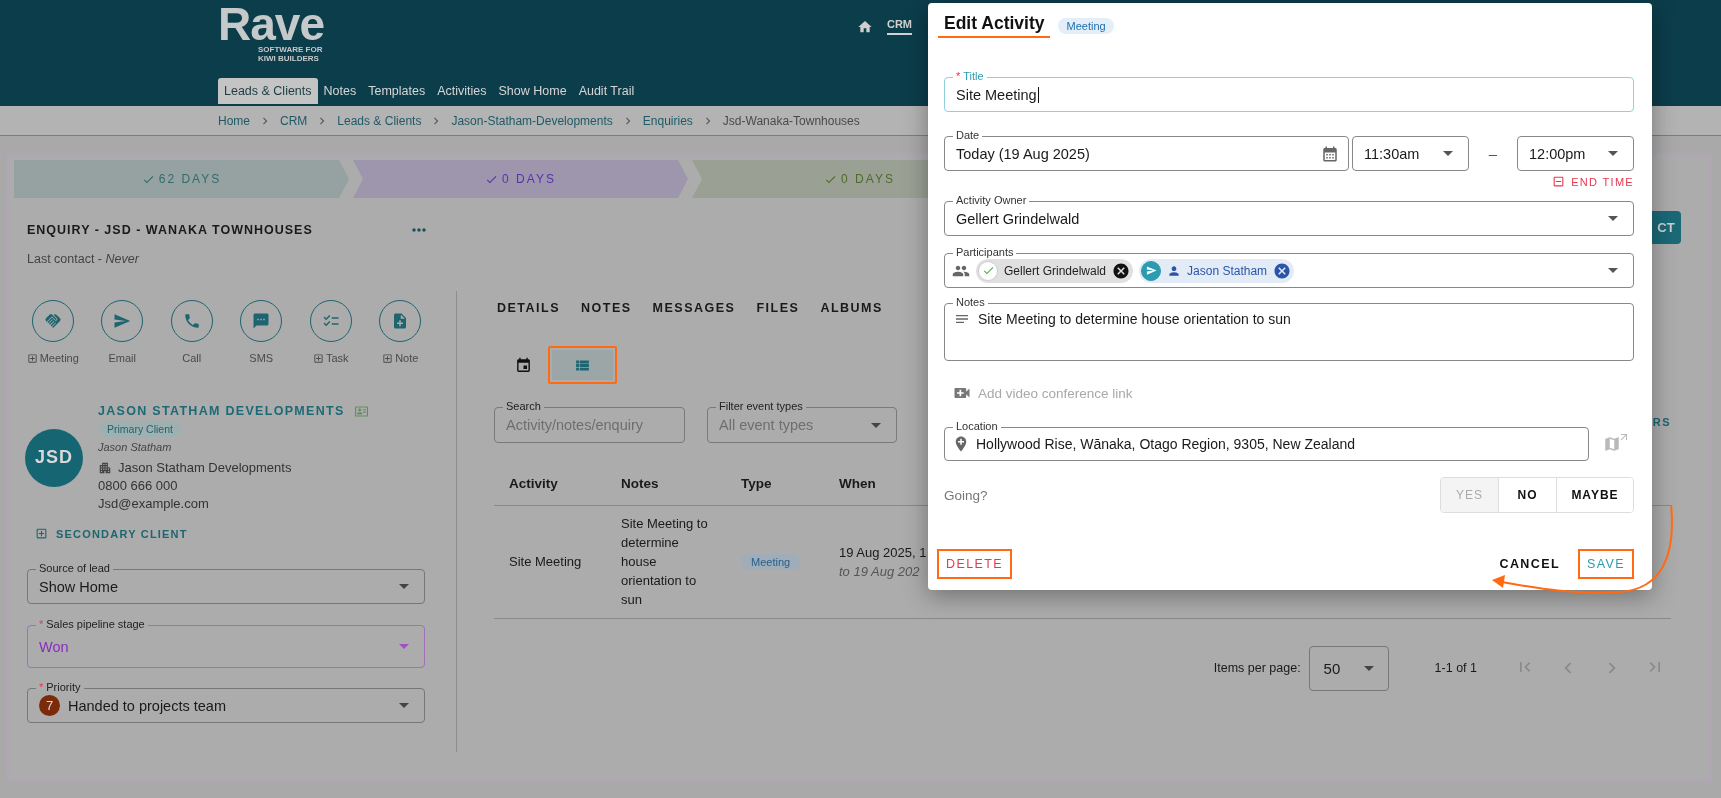 The width and height of the screenshot is (1721, 798). Describe the element at coordinates (775, 484) in the screenshot. I see `column-header: Type` at that location.